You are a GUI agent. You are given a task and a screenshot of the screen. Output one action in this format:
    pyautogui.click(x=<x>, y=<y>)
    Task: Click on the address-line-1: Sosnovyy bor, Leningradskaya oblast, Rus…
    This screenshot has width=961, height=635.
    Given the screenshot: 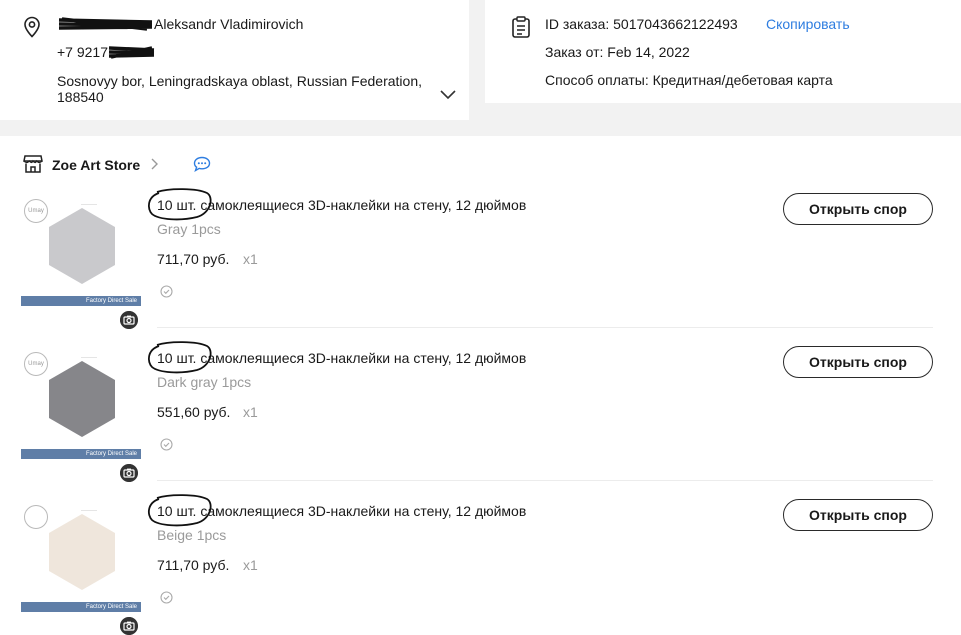 What is the action you would take?
    pyautogui.click(x=239, y=81)
    